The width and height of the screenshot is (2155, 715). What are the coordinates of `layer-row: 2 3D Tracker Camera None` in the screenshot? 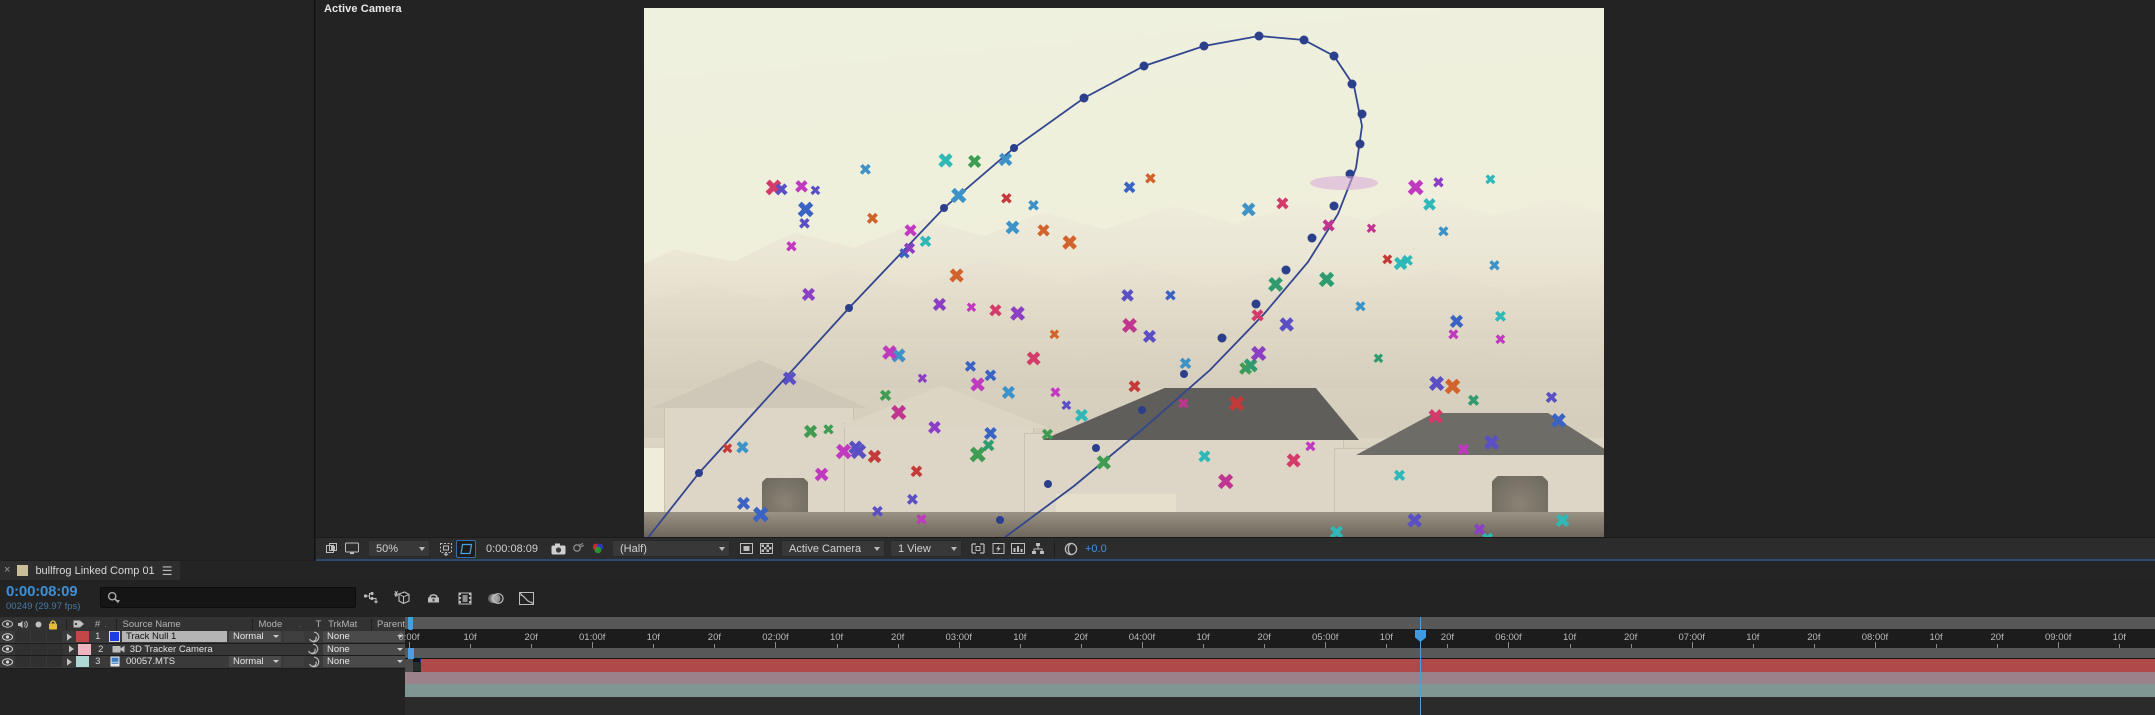 It's located at (202, 649).